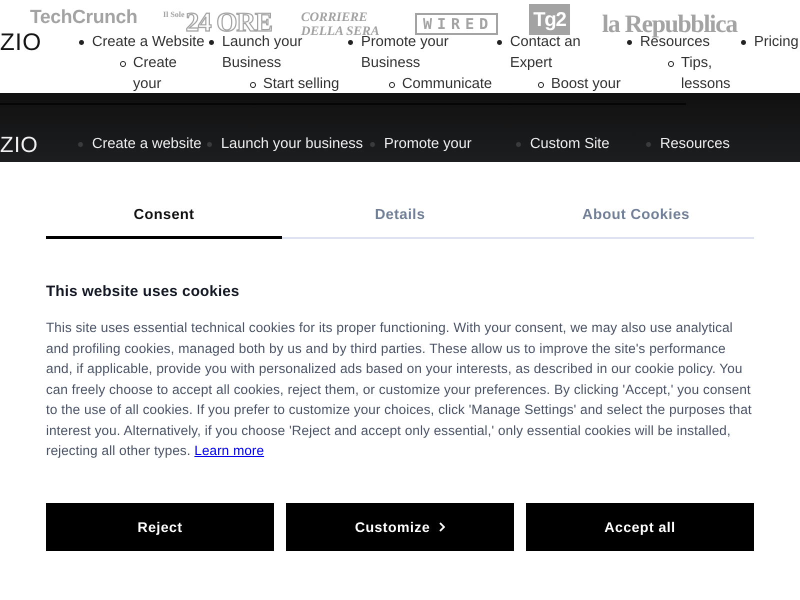 This screenshot has height=600, width=800. Describe the element at coordinates (292, 145) in the screenshot. I see `nav-link: Launch your business` at that location.